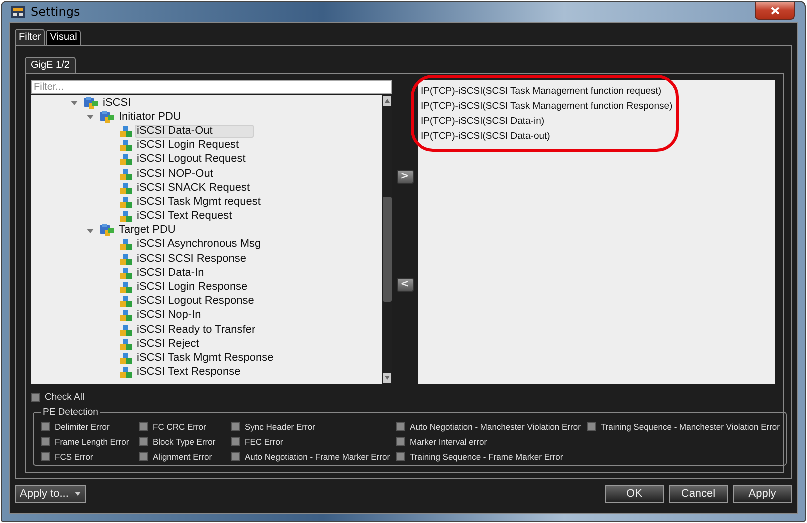 The image size is (807, 523). I want to click on checkbox-label: Delimiter Error, so click(82, 427).